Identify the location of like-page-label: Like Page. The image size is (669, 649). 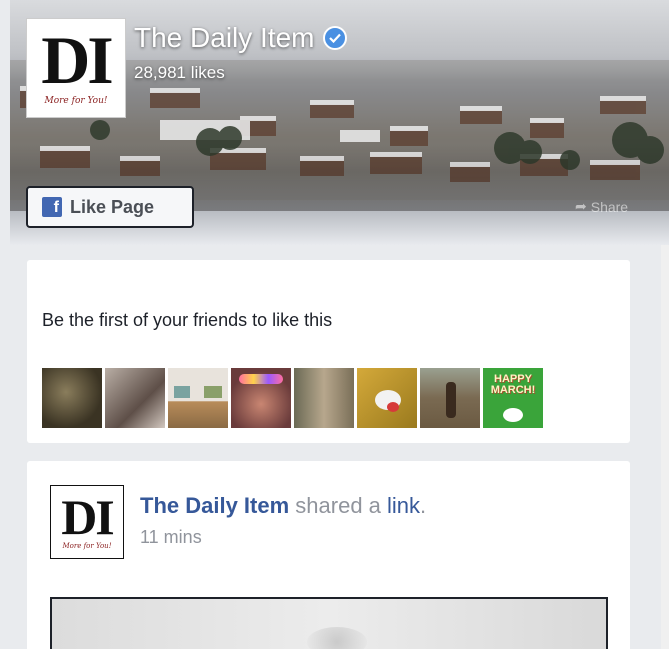
(112, 206).